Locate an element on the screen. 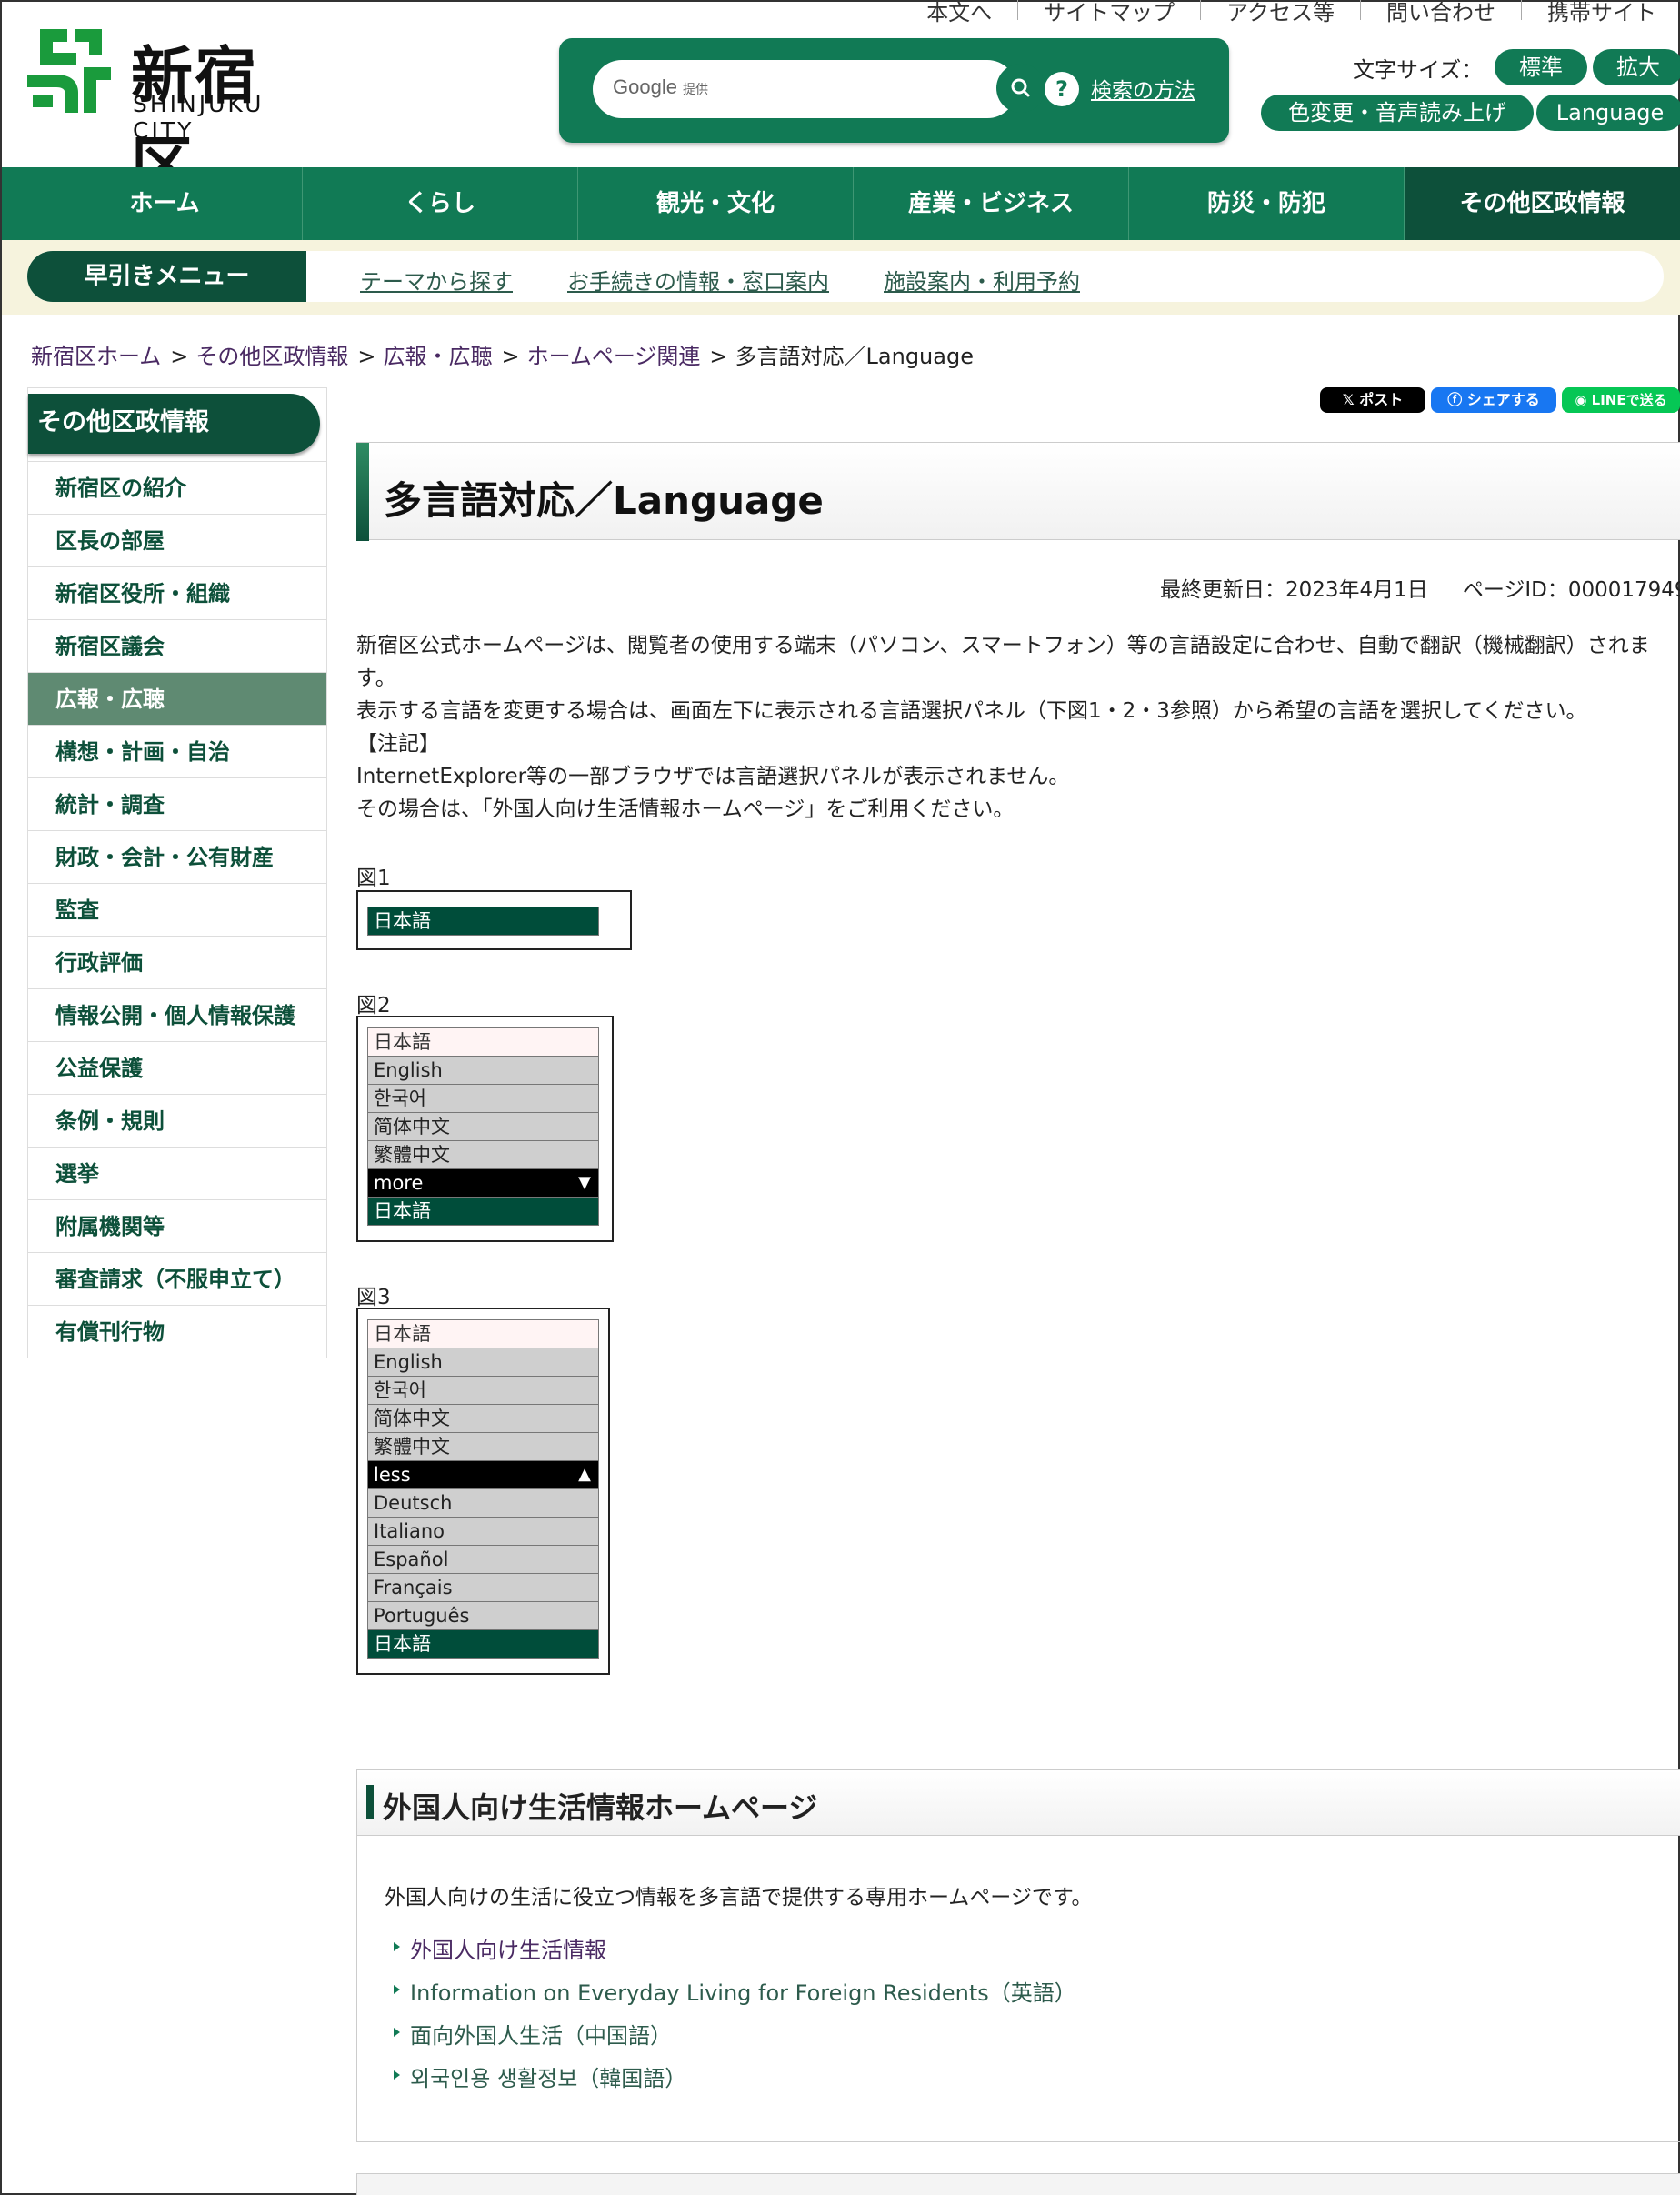 The image size is (1680, 2195). figure-1: 日本語 is located at coordinates (494, 920).